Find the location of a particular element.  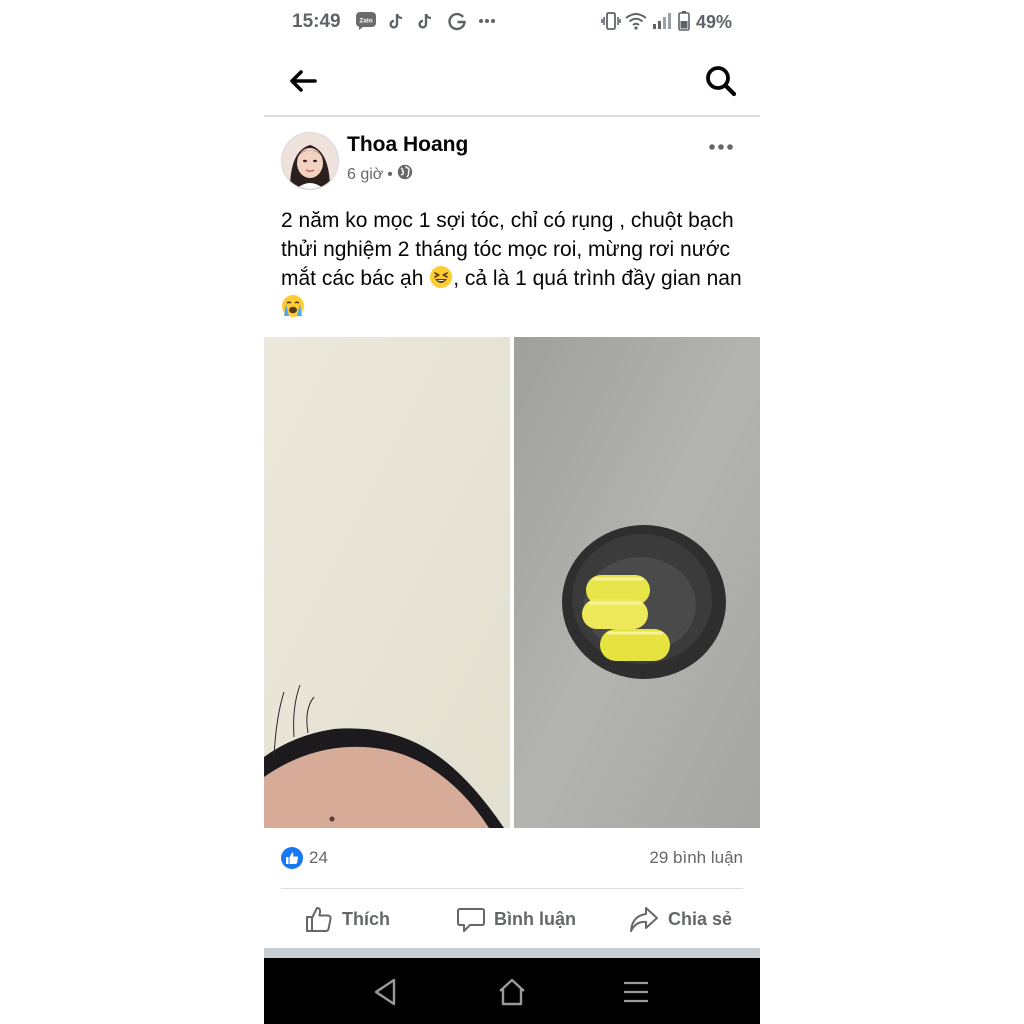

more-icon is located at coordinates (487, 21).